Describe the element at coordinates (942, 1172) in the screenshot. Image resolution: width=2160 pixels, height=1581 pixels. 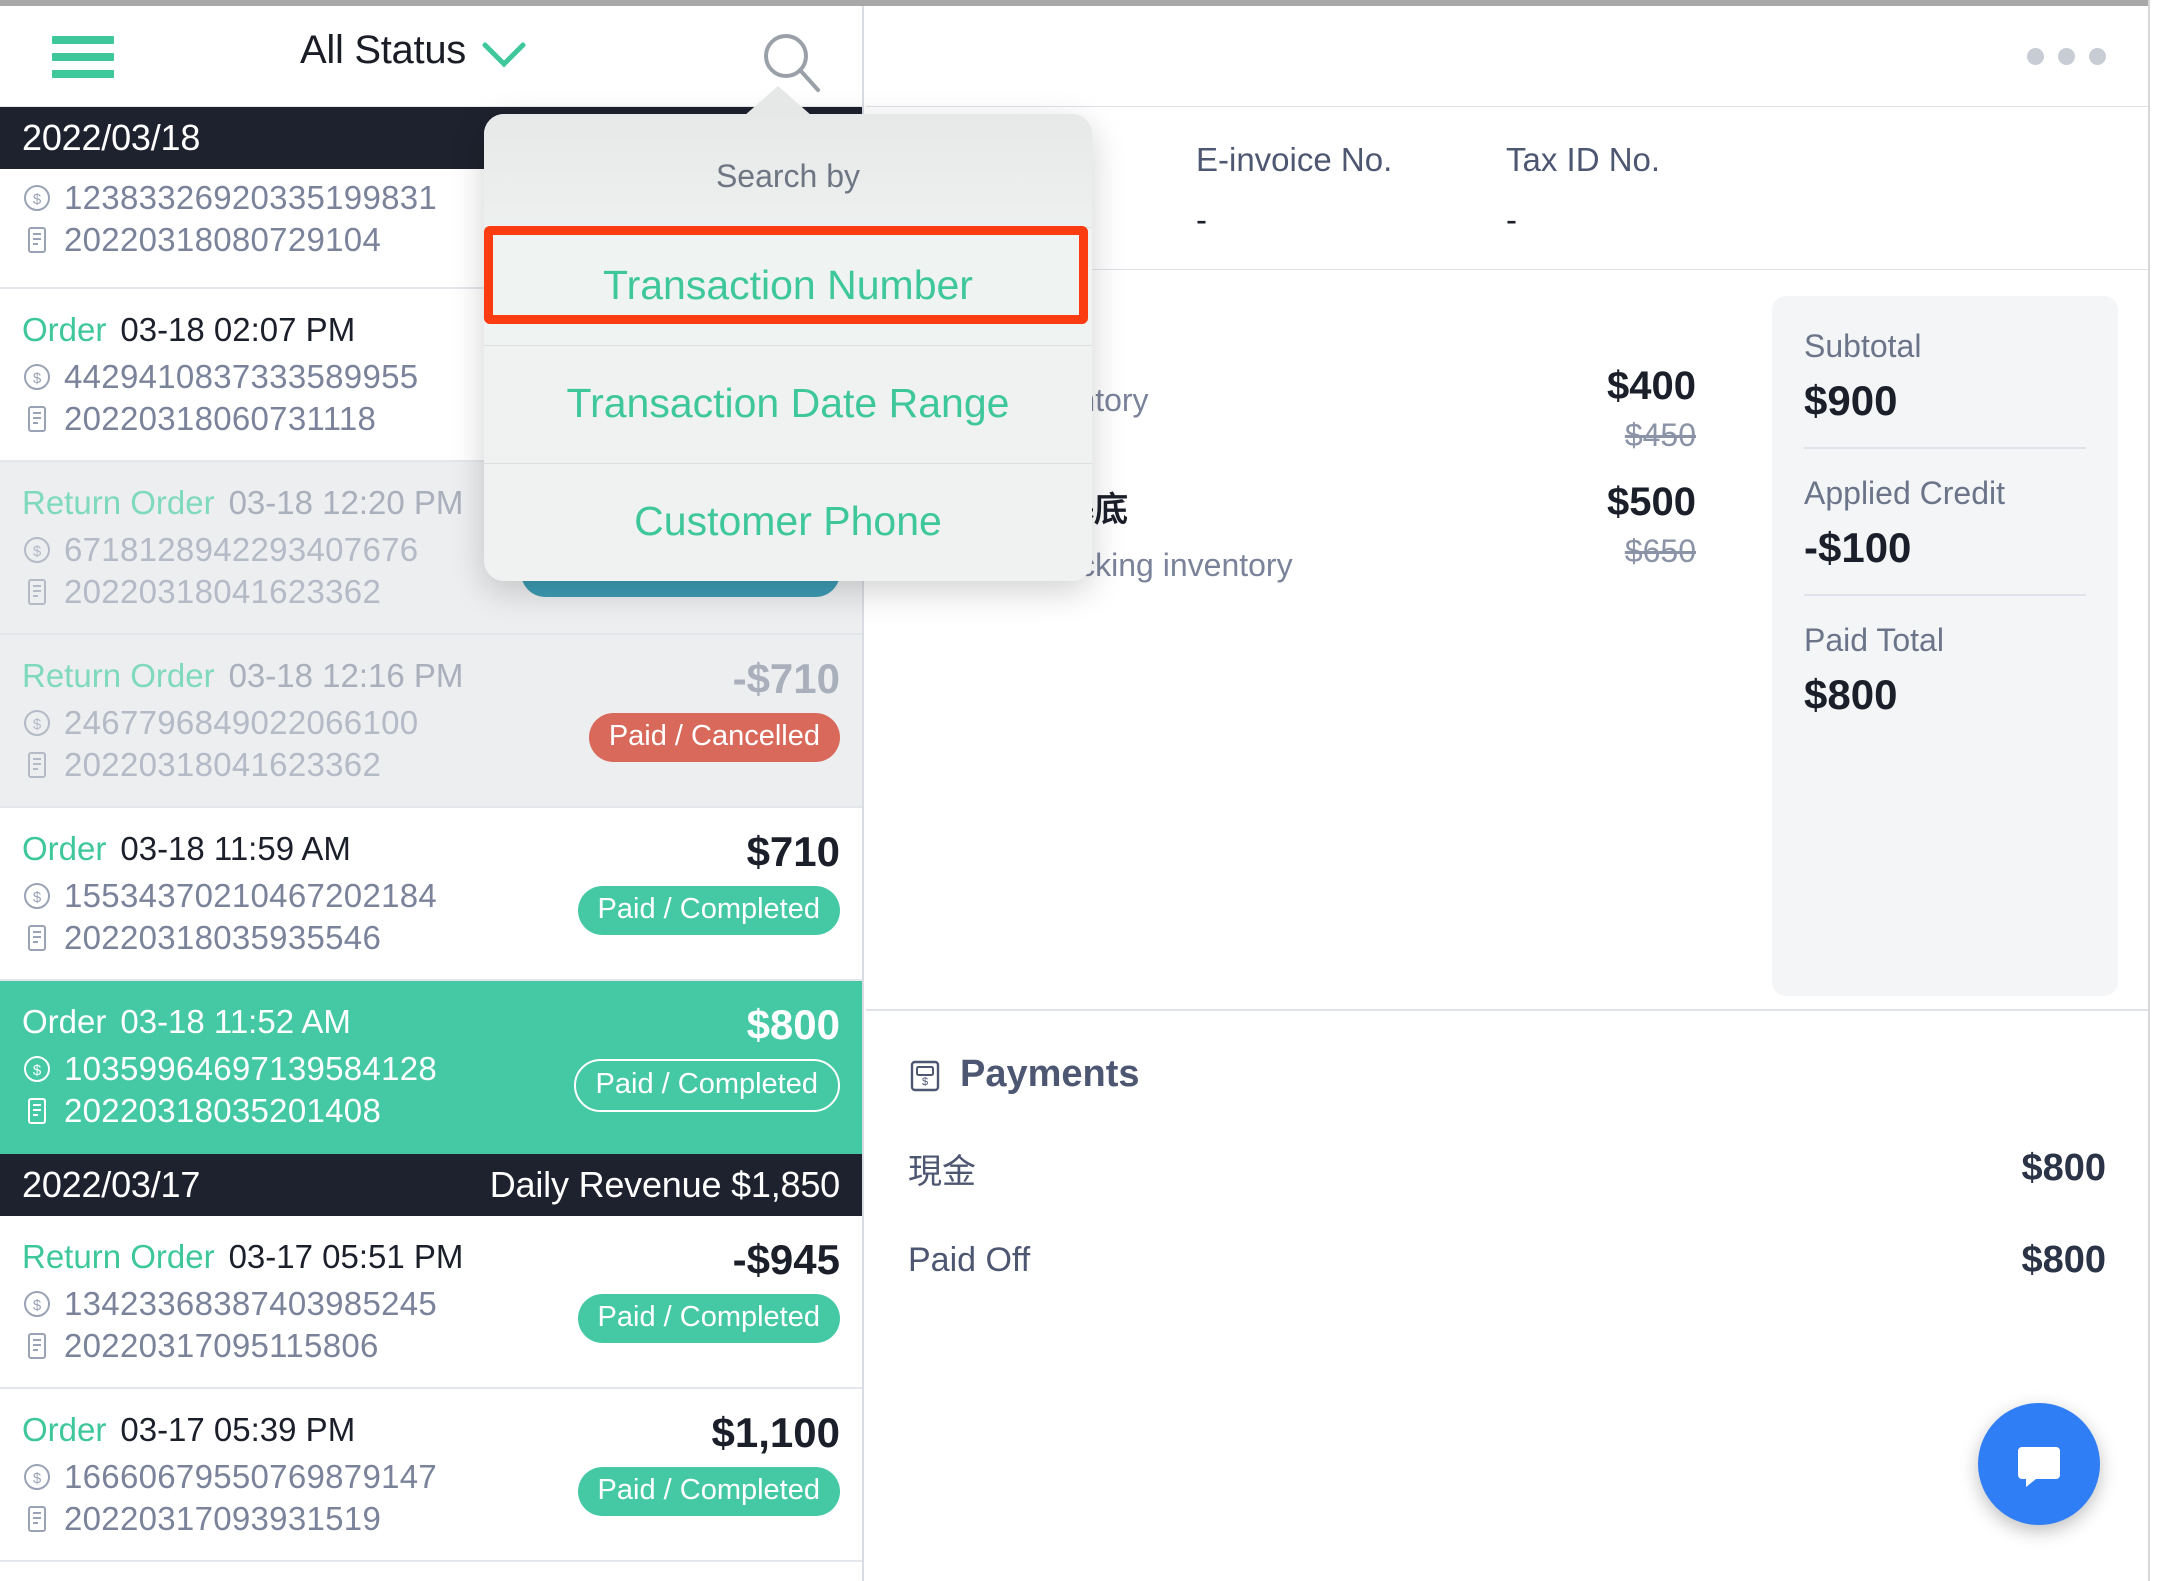
I see `payment-method: 現金` at that location.